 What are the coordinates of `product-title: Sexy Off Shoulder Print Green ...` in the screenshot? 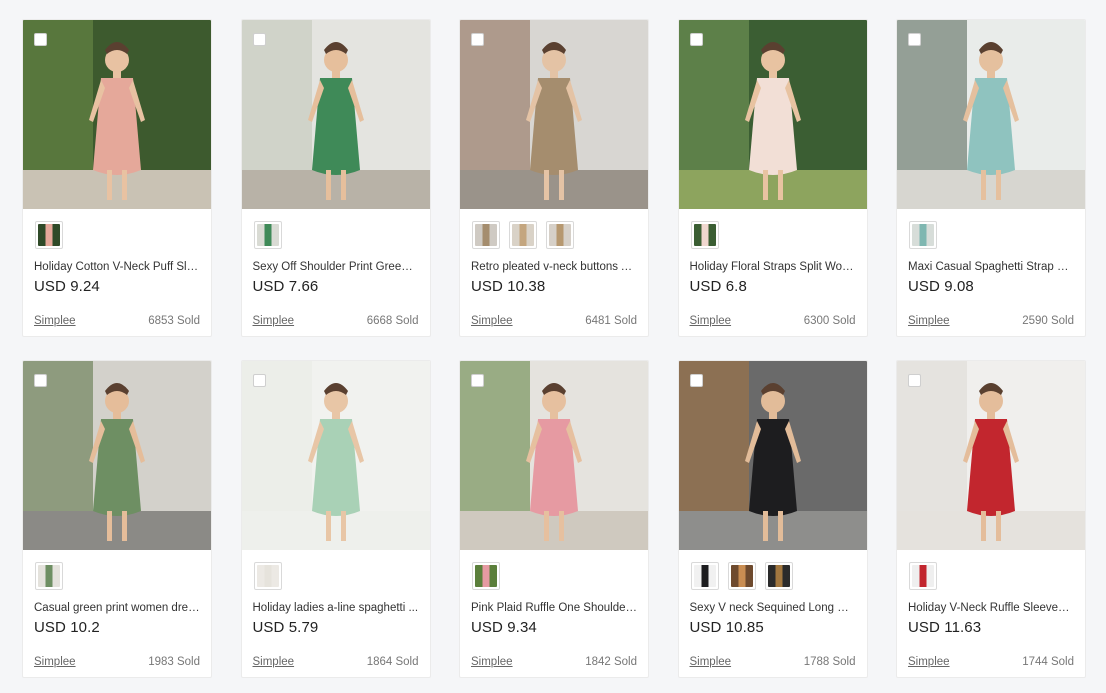 It's located at (336, 267).